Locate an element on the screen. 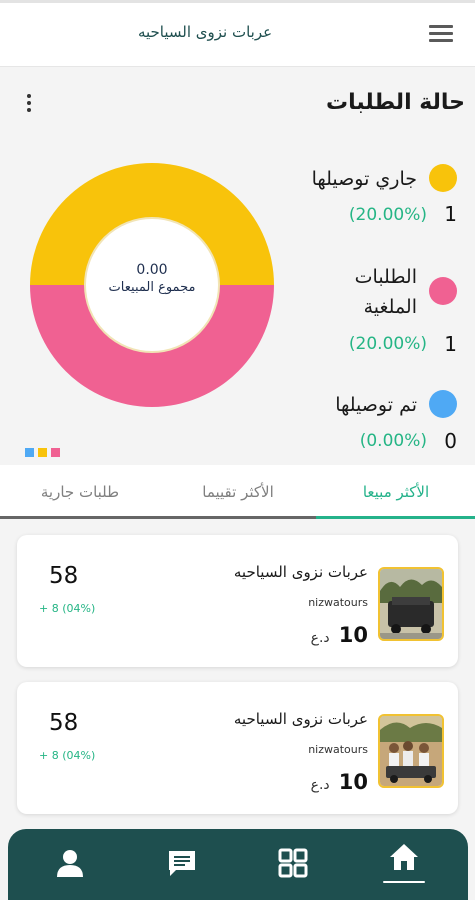  legend-label: جاري توصيلها is located at coordinates (364, 179).